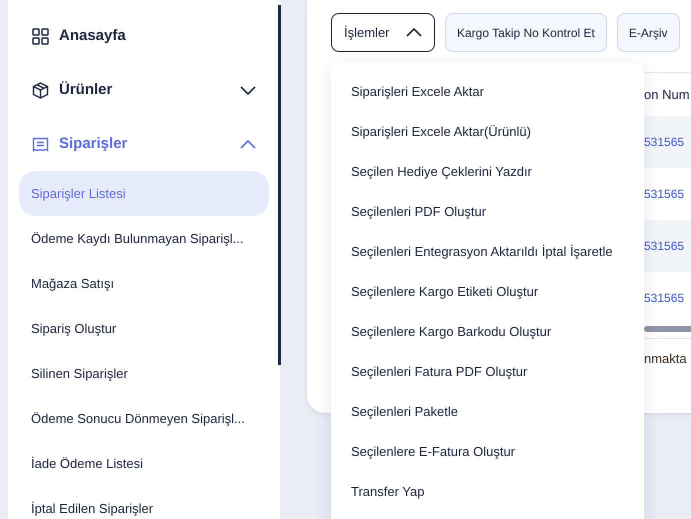 Image resolution: width=691 pixels, height=519 pixels. What do you see at coordinates (667, 95) in the screenshot?
I see `column-header: on Num` at bounding box center [667, 95].